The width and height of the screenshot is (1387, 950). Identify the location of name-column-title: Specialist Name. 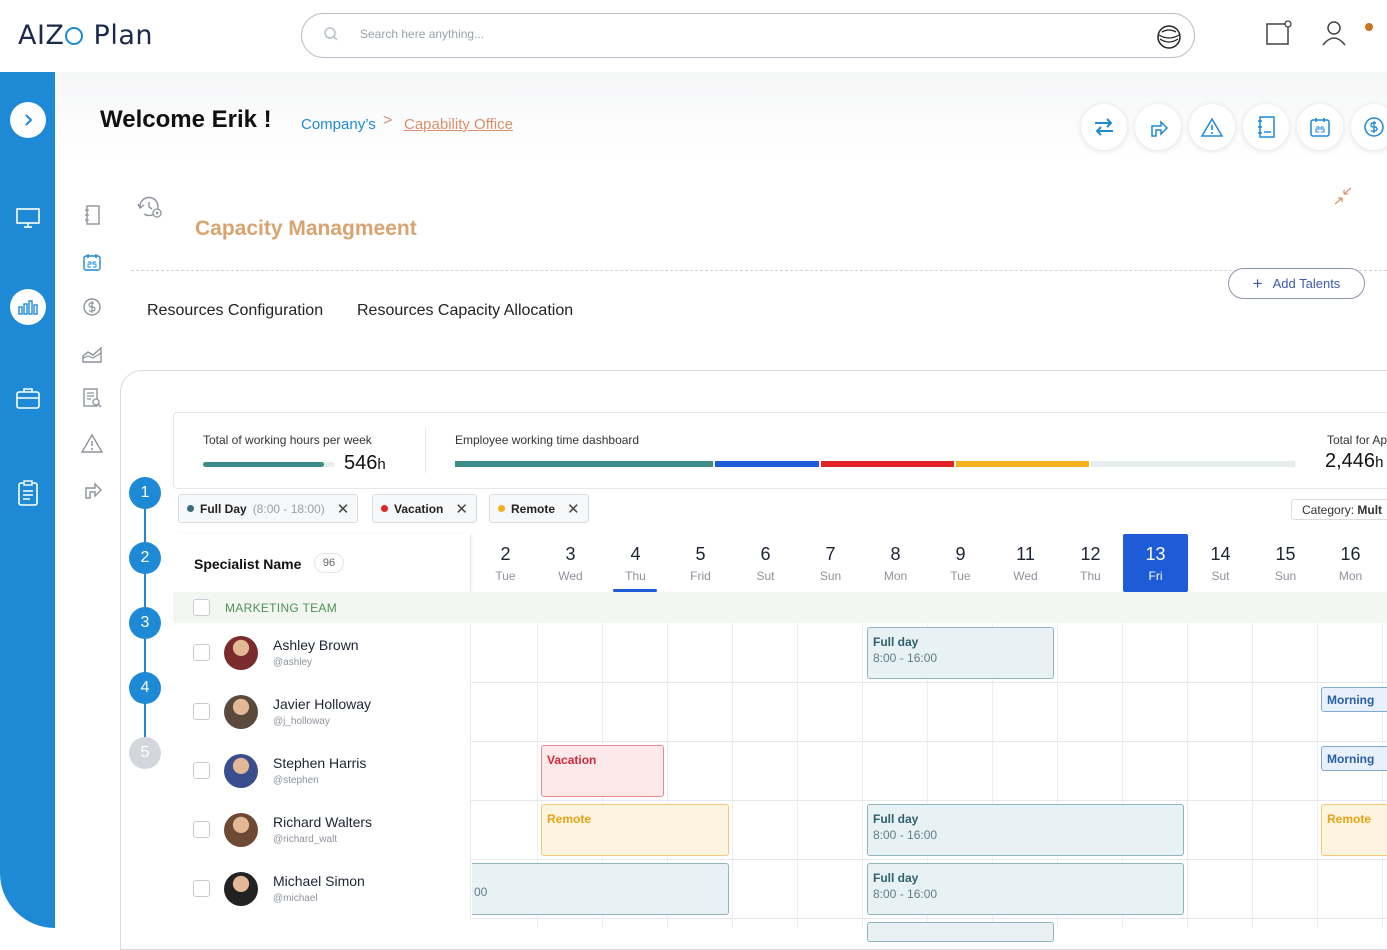
(247, 564).